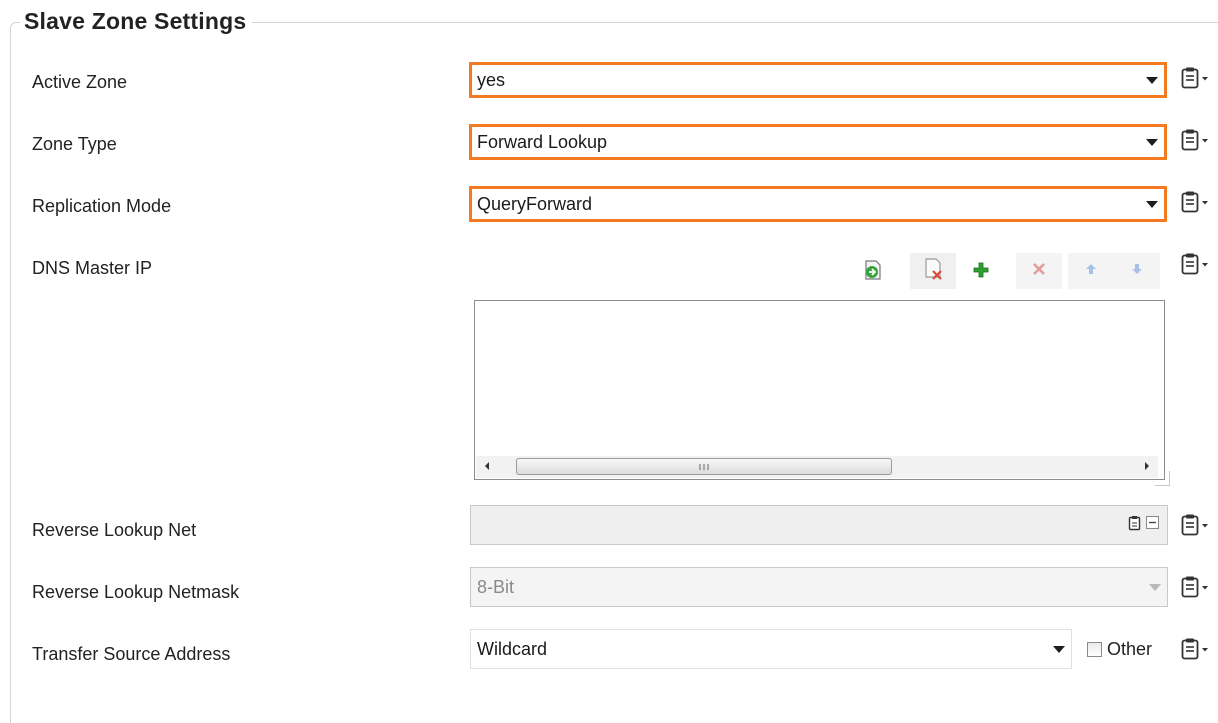 The height and width of the screenshot is (723, 1218). I want to click on zone-type-value: Forward Lookup, so click(542, 141).